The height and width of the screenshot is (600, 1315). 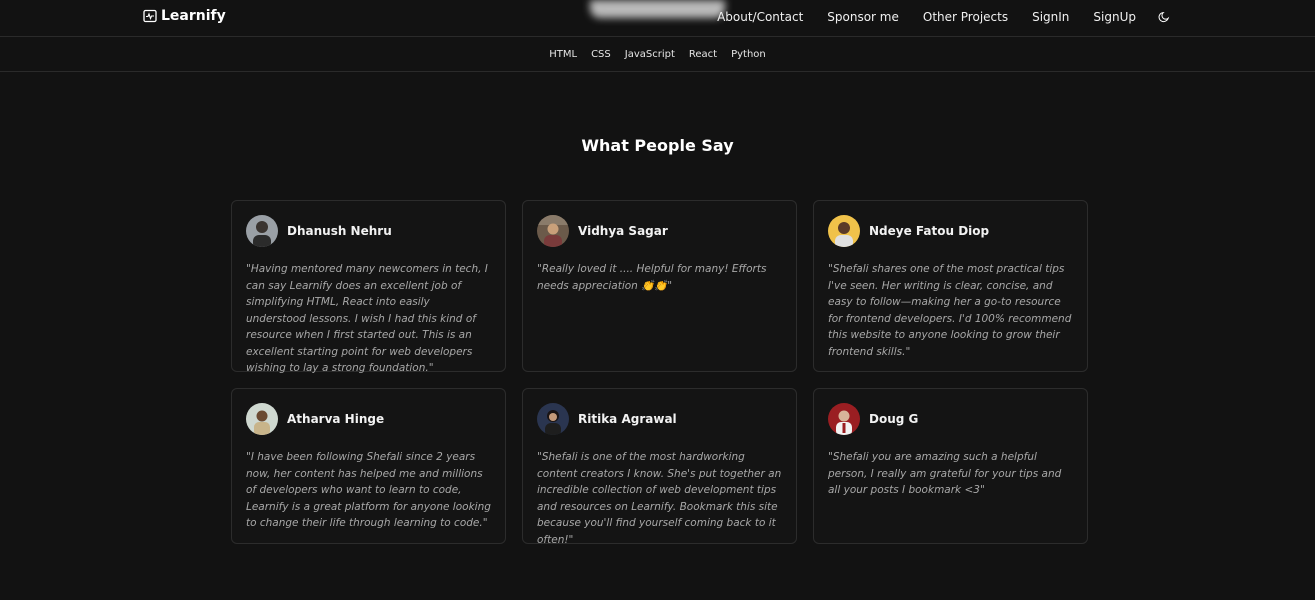 I want to click on section-title: What People Say, so click(x=657, y=145).